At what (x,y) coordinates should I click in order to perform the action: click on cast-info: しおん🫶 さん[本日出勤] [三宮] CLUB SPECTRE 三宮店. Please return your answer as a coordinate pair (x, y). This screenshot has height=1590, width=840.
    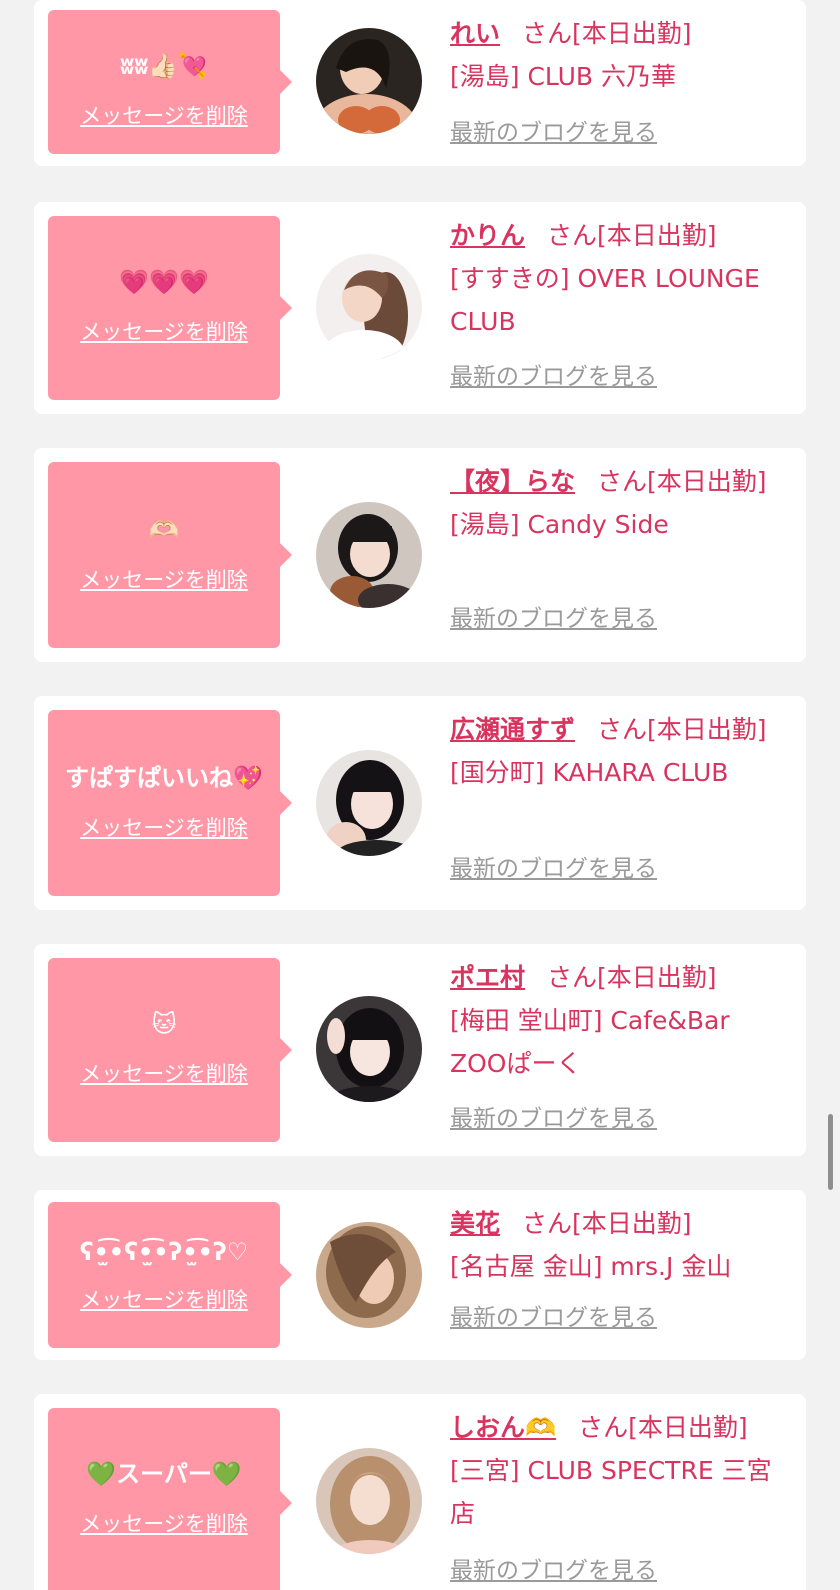
    Looking at the image, I should click on (618, 1470).